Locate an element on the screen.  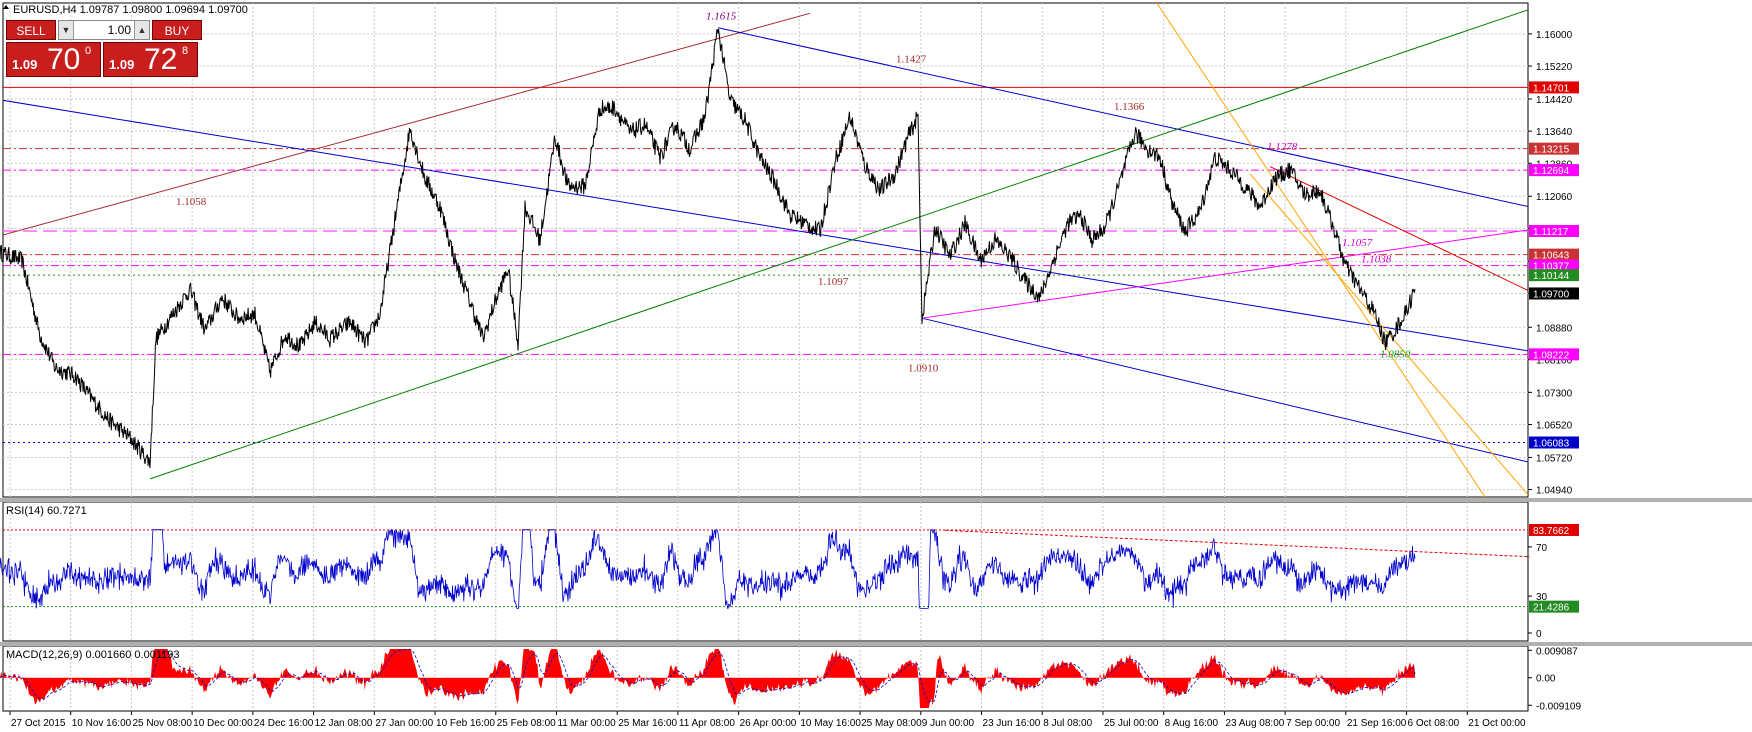
time-tick-label: 25 Feb 08:00 is located at coordinates (526, 723).